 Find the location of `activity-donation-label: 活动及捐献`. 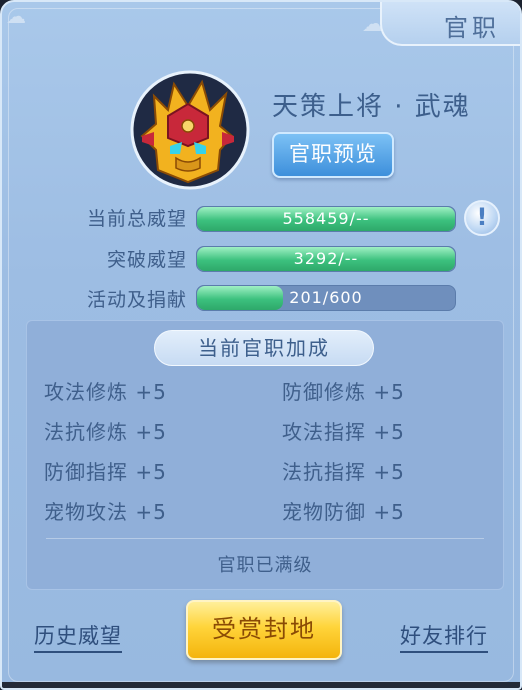

activity-donation-label: 活动及捐献 is located at coordinates (136, 300).